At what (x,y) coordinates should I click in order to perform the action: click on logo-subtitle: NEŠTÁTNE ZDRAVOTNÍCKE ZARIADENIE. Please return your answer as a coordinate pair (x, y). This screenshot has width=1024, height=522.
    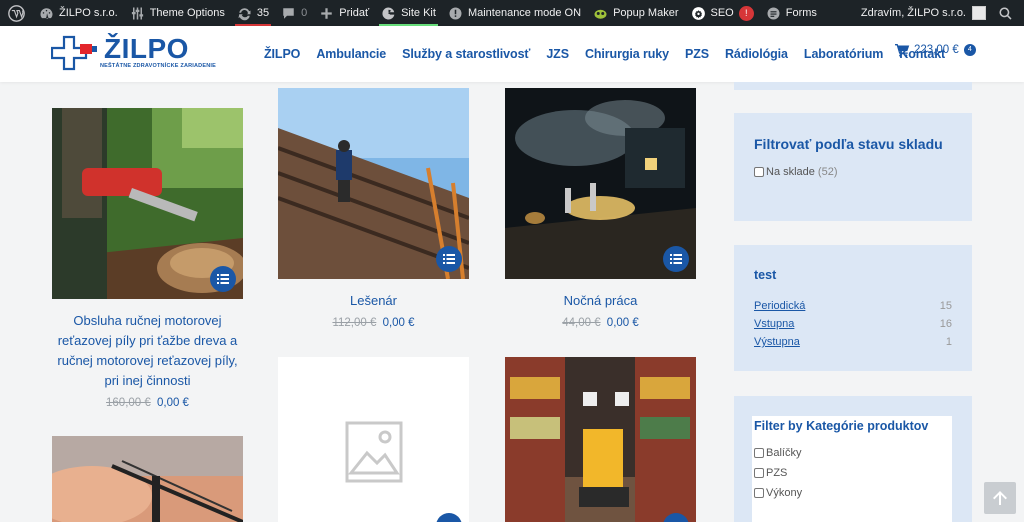
    Looking at the image, I should click on (158, 66).